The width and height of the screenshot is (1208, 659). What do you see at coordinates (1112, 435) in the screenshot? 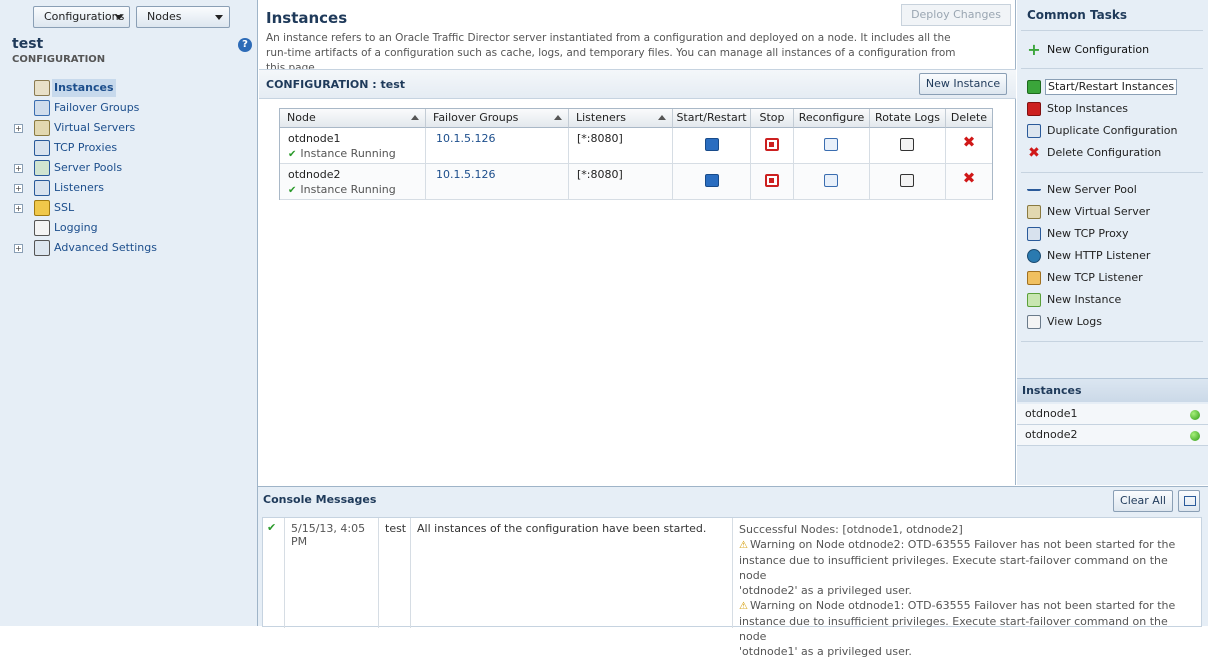
I see `instance-status-row: otdnode2` at bounding box center [1112, 435].